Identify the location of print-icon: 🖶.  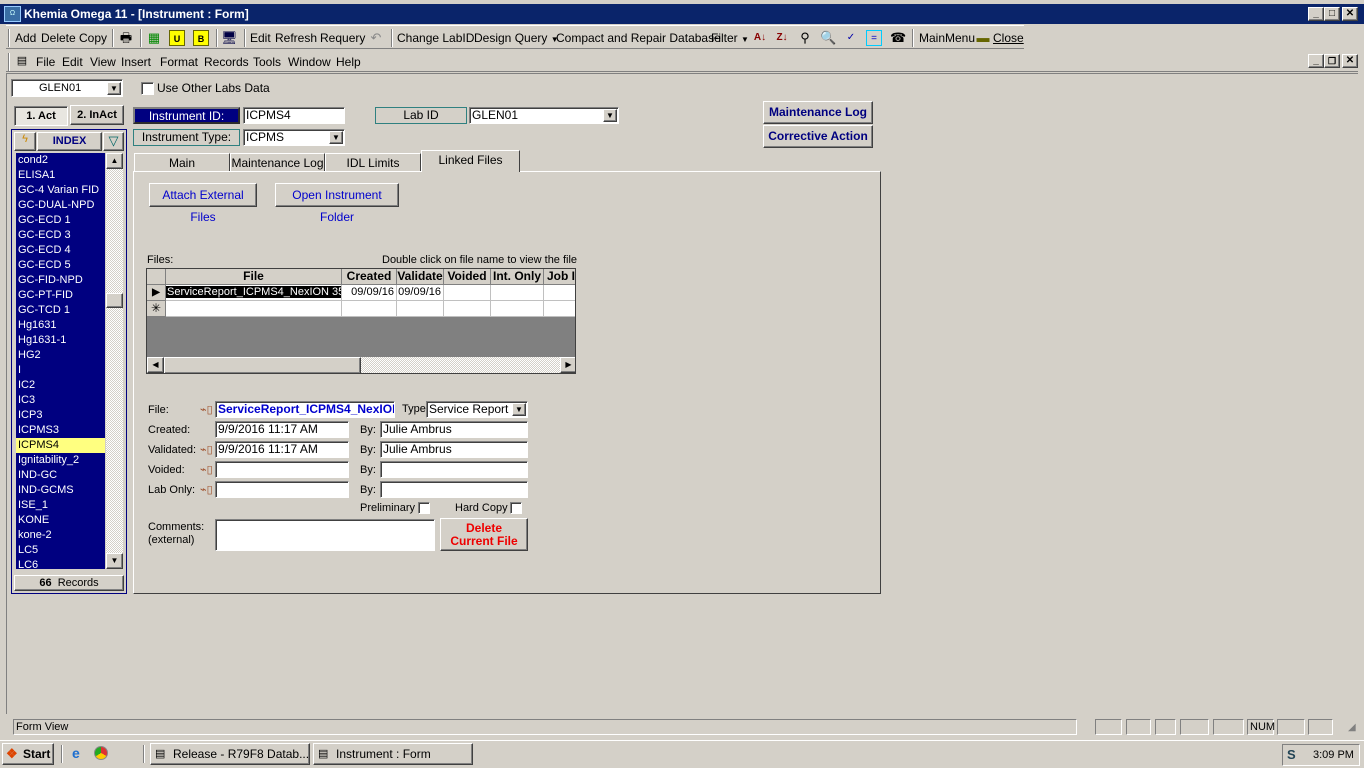
(126, 38).